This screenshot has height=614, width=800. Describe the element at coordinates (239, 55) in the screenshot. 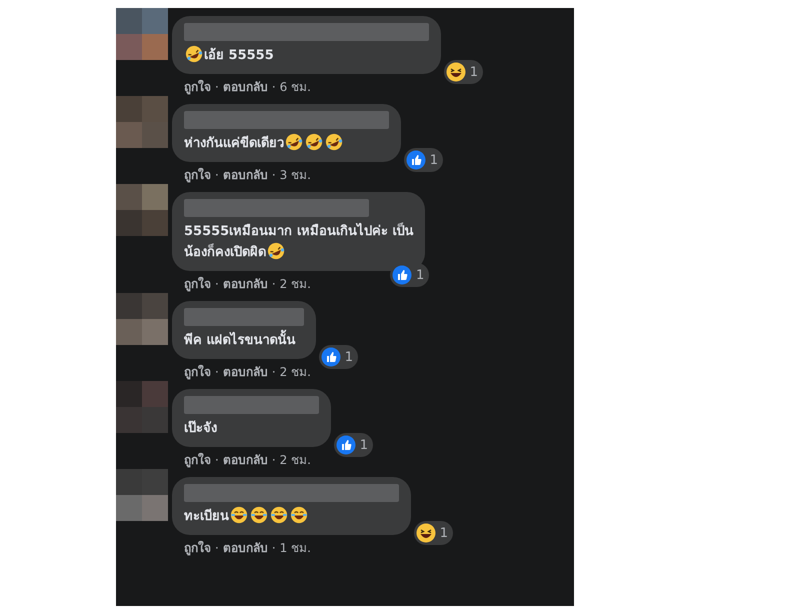

I see `comment-text: เอ้ย 55555` at that location.